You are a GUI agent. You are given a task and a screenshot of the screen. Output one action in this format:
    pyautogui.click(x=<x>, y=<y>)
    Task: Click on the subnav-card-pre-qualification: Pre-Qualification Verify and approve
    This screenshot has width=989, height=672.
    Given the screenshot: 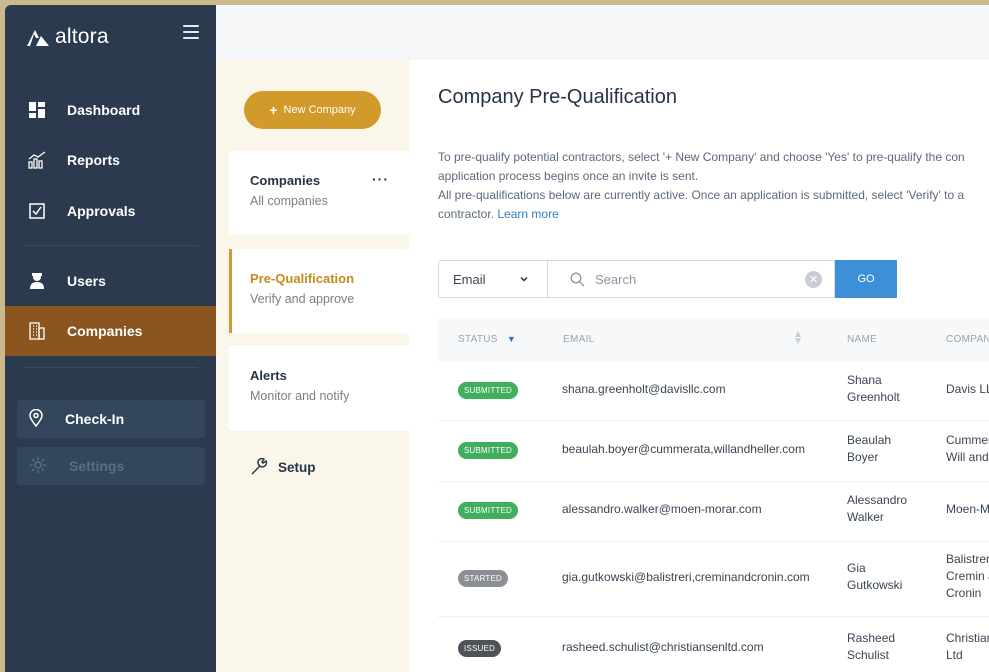 What is the action you would take?
    pyautogui.click(x=319, y=291)
    